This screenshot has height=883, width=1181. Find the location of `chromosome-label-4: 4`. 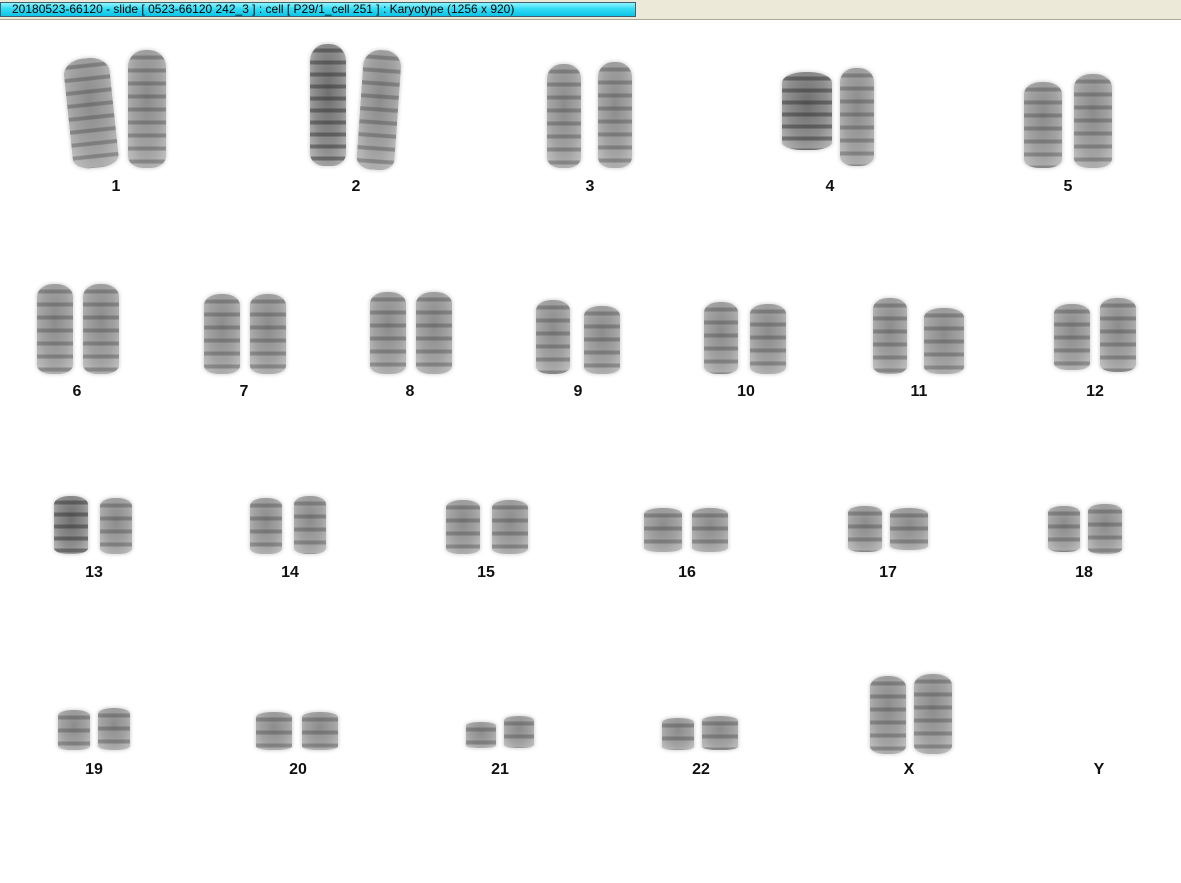

chromosome-label-4: 4 is located at coordinates (830, 186).